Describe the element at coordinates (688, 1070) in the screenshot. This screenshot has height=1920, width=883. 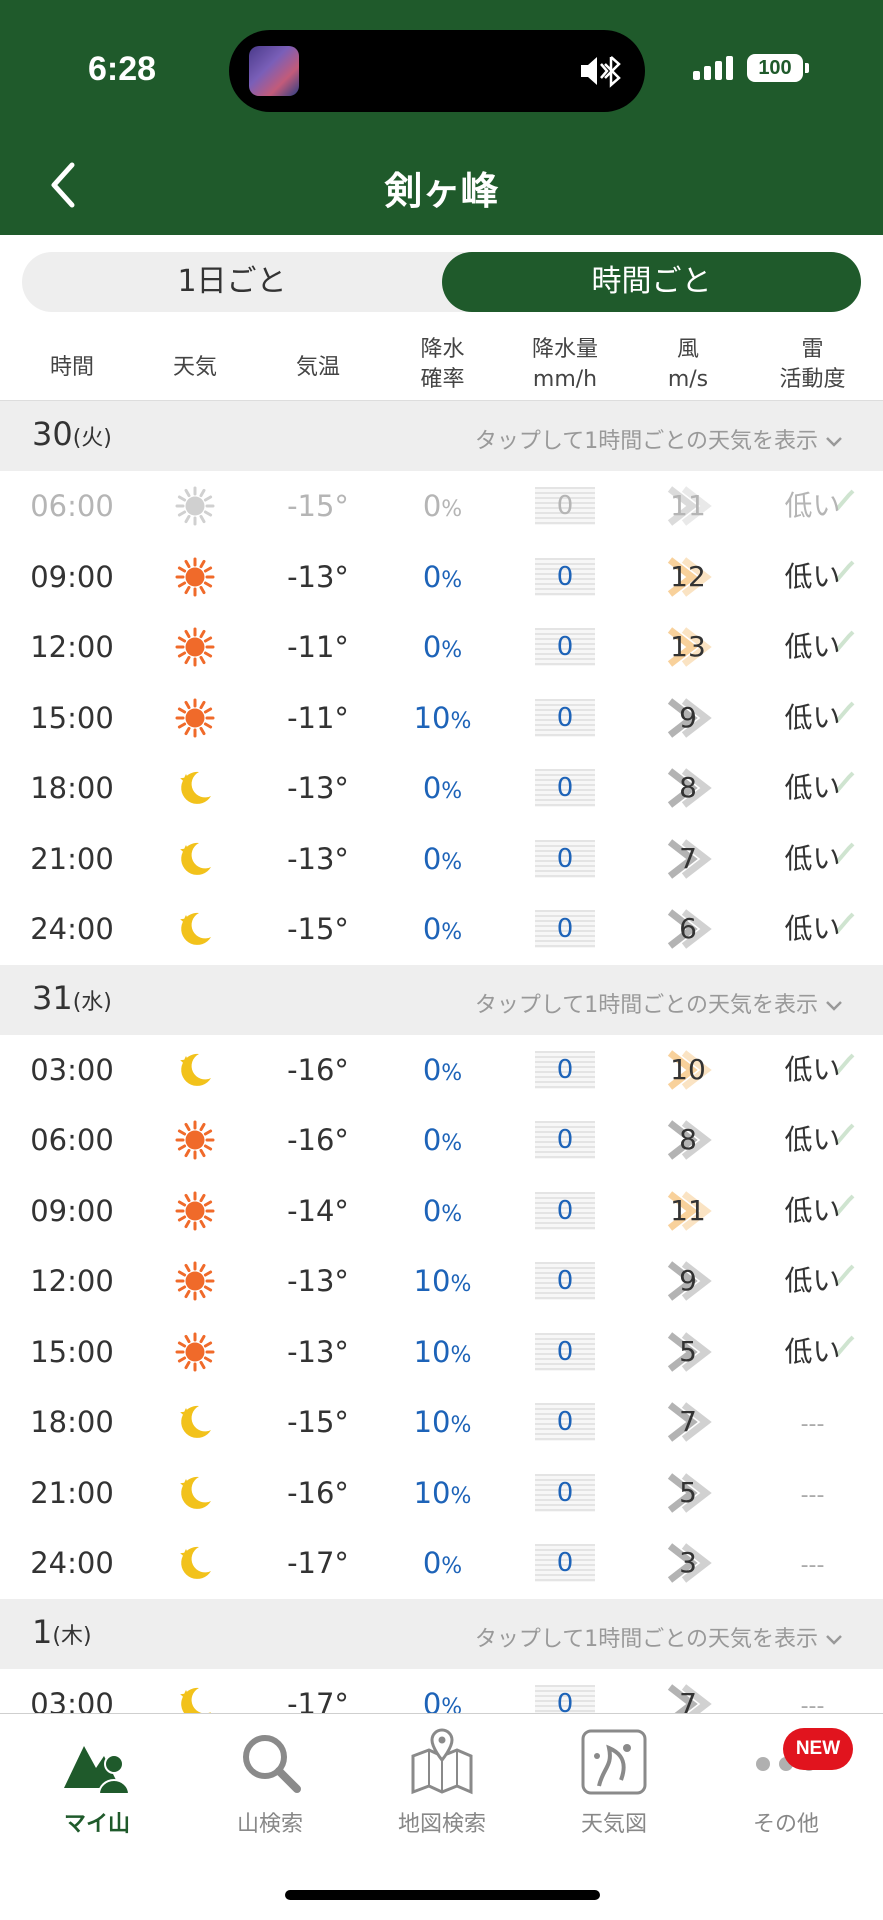
I see `wind-arrow-icon: 10` at that location.